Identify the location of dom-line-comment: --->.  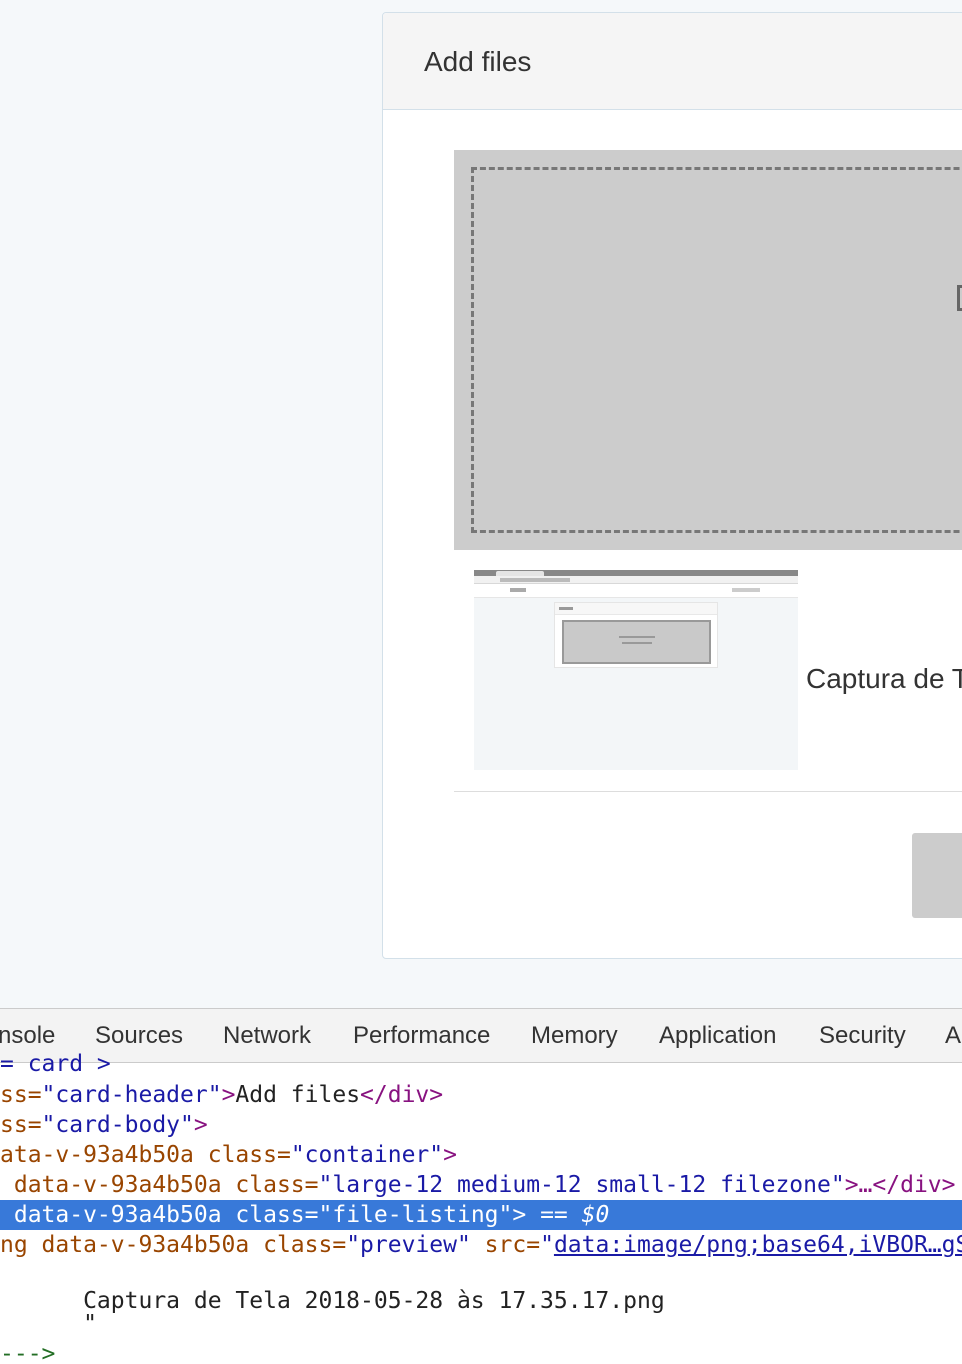
(481, 1351).